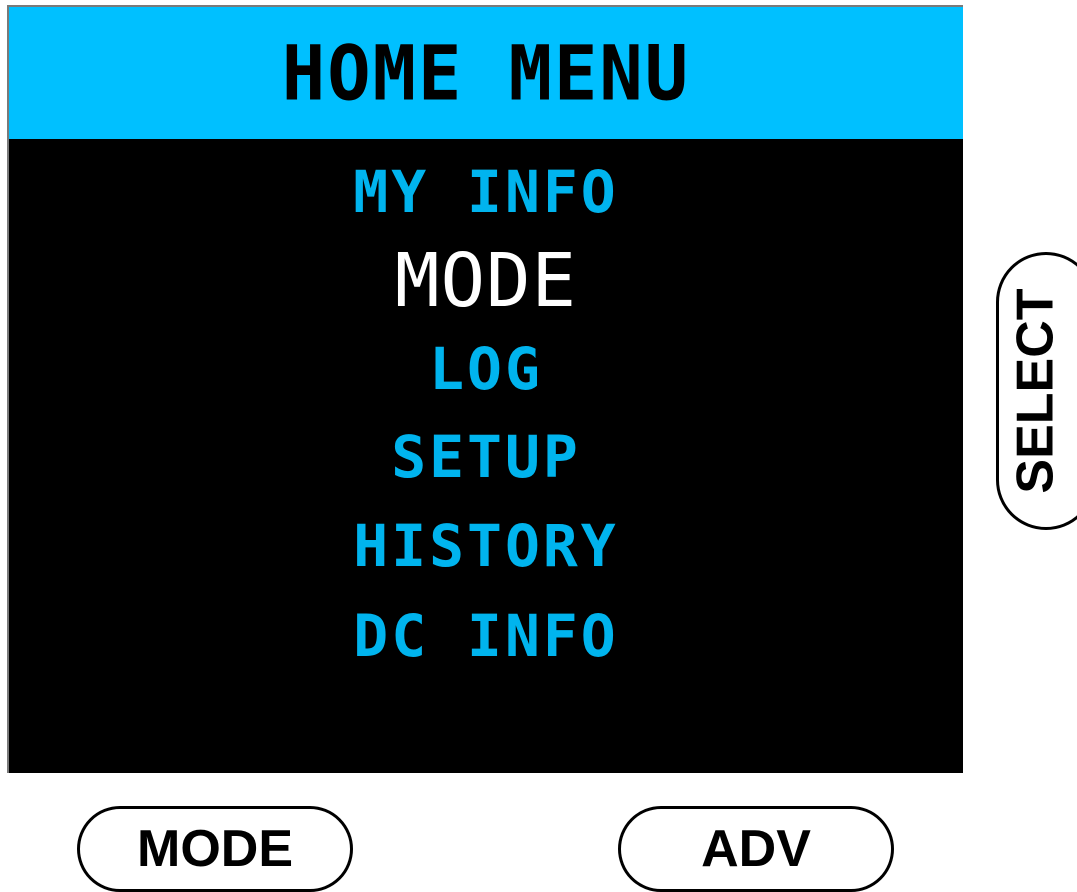  I want to click on menu-item-setup: SETUP, so click(486, 457).